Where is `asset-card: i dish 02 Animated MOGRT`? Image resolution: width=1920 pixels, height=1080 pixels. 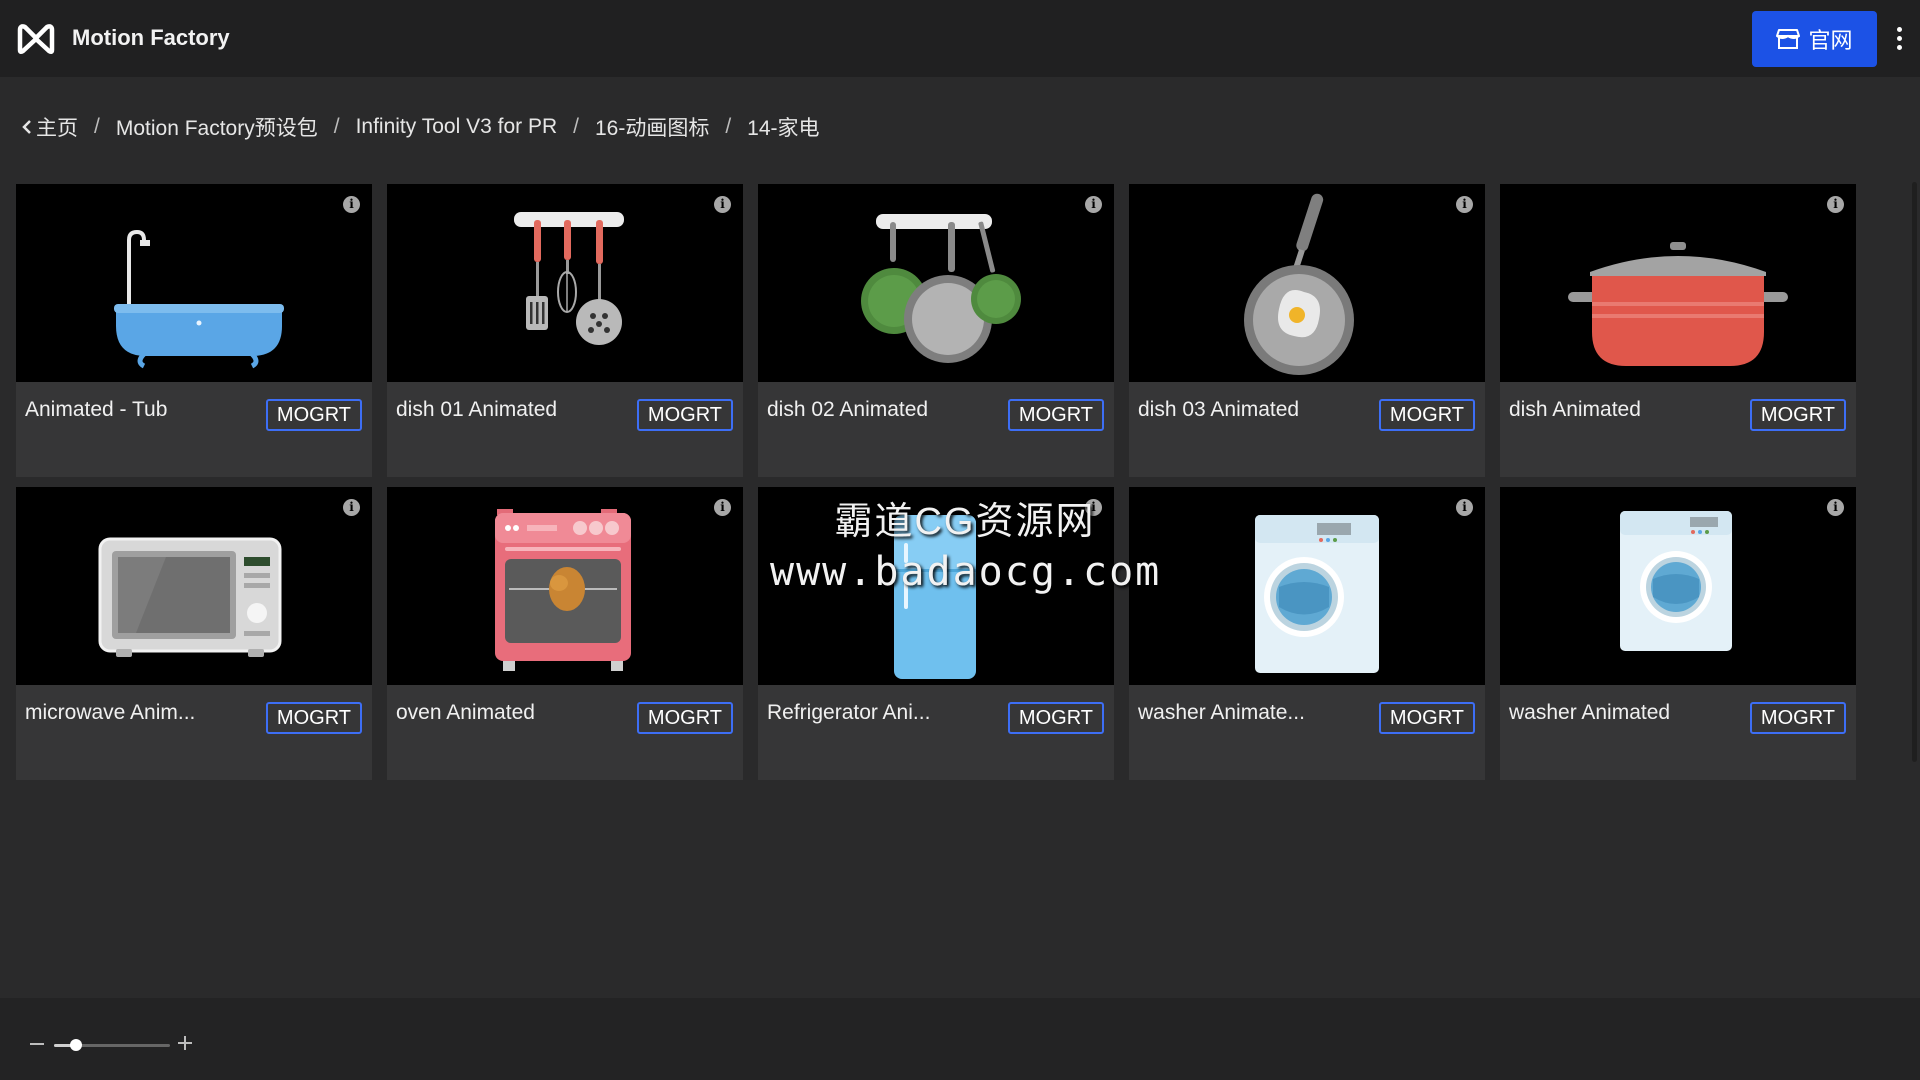 asset-card: i dish 02 Animated MOGRT is located at coordinates (936, 330).